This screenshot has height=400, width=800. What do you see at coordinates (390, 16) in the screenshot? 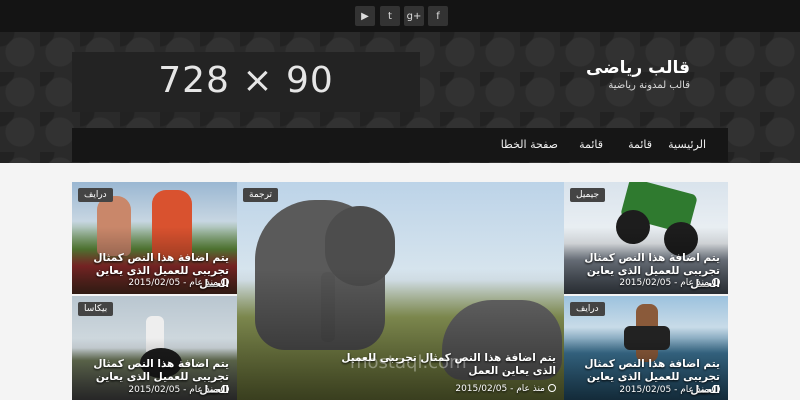
I see `twitter-icon: t` at bounding box center [390, 16].